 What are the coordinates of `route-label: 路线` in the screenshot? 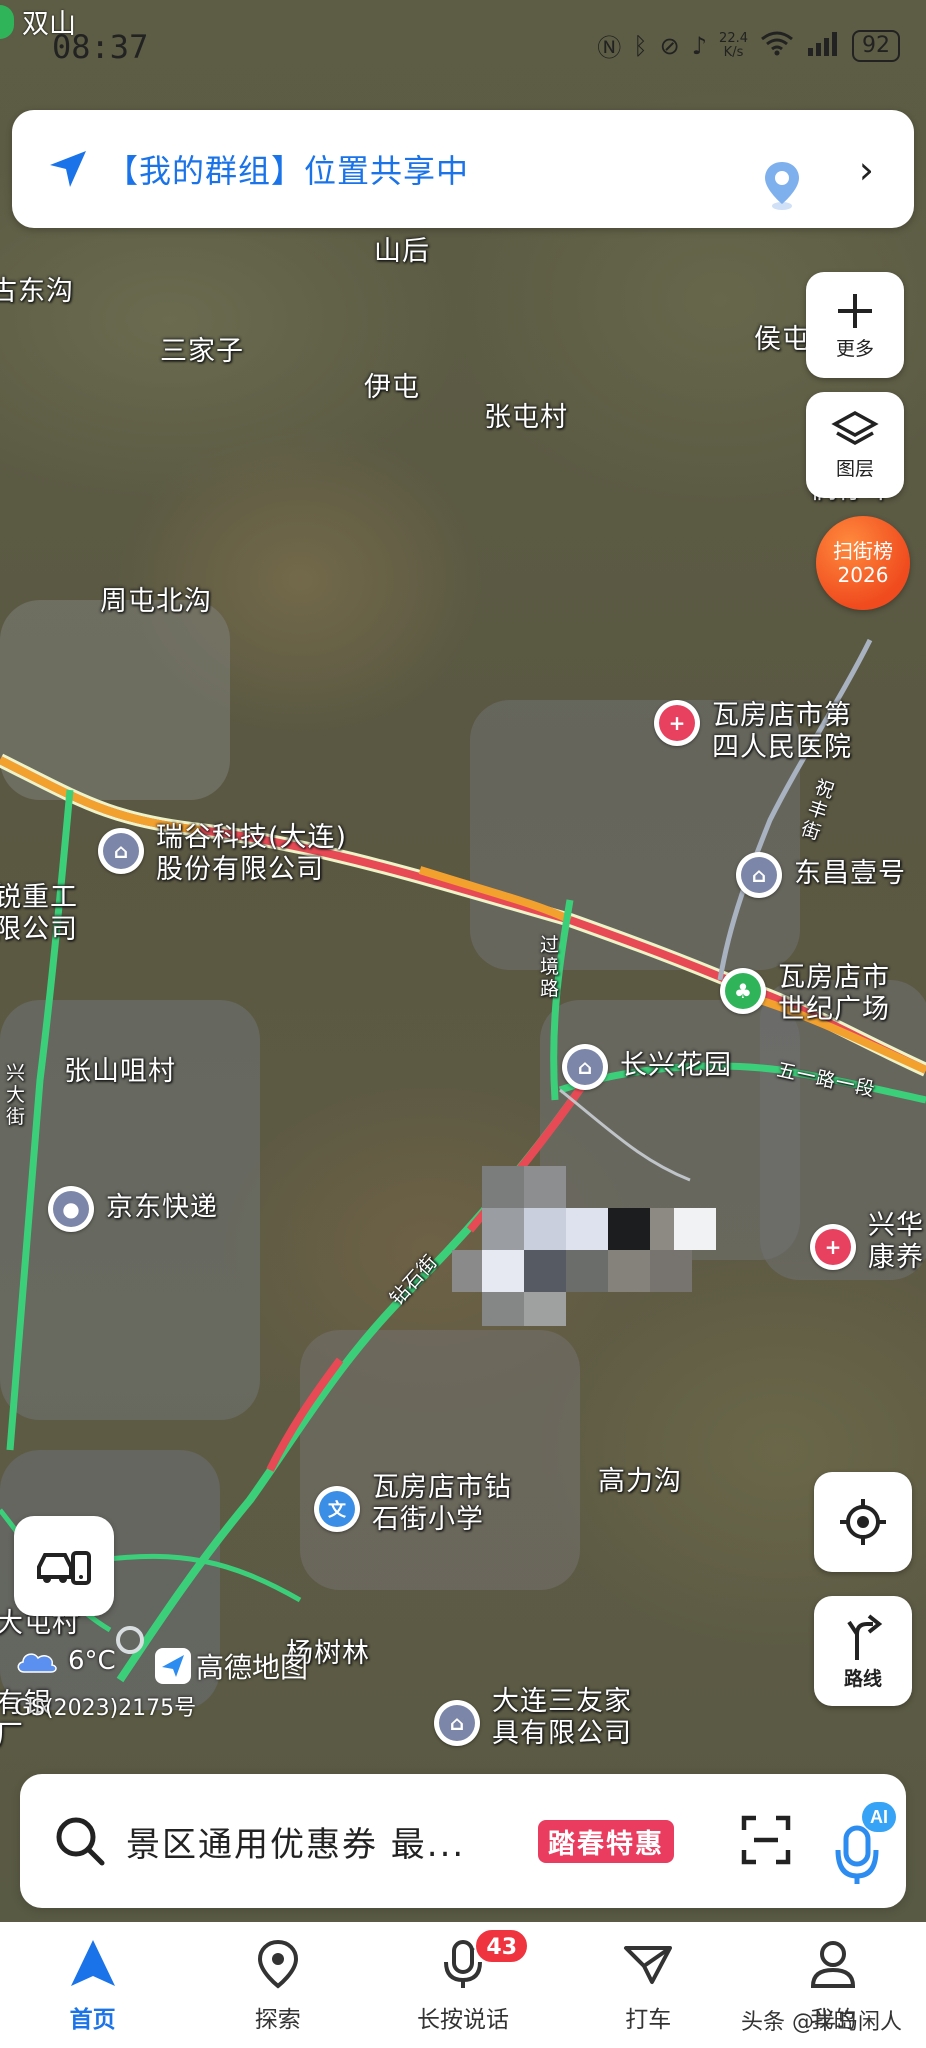 It's located at (862, 1678).